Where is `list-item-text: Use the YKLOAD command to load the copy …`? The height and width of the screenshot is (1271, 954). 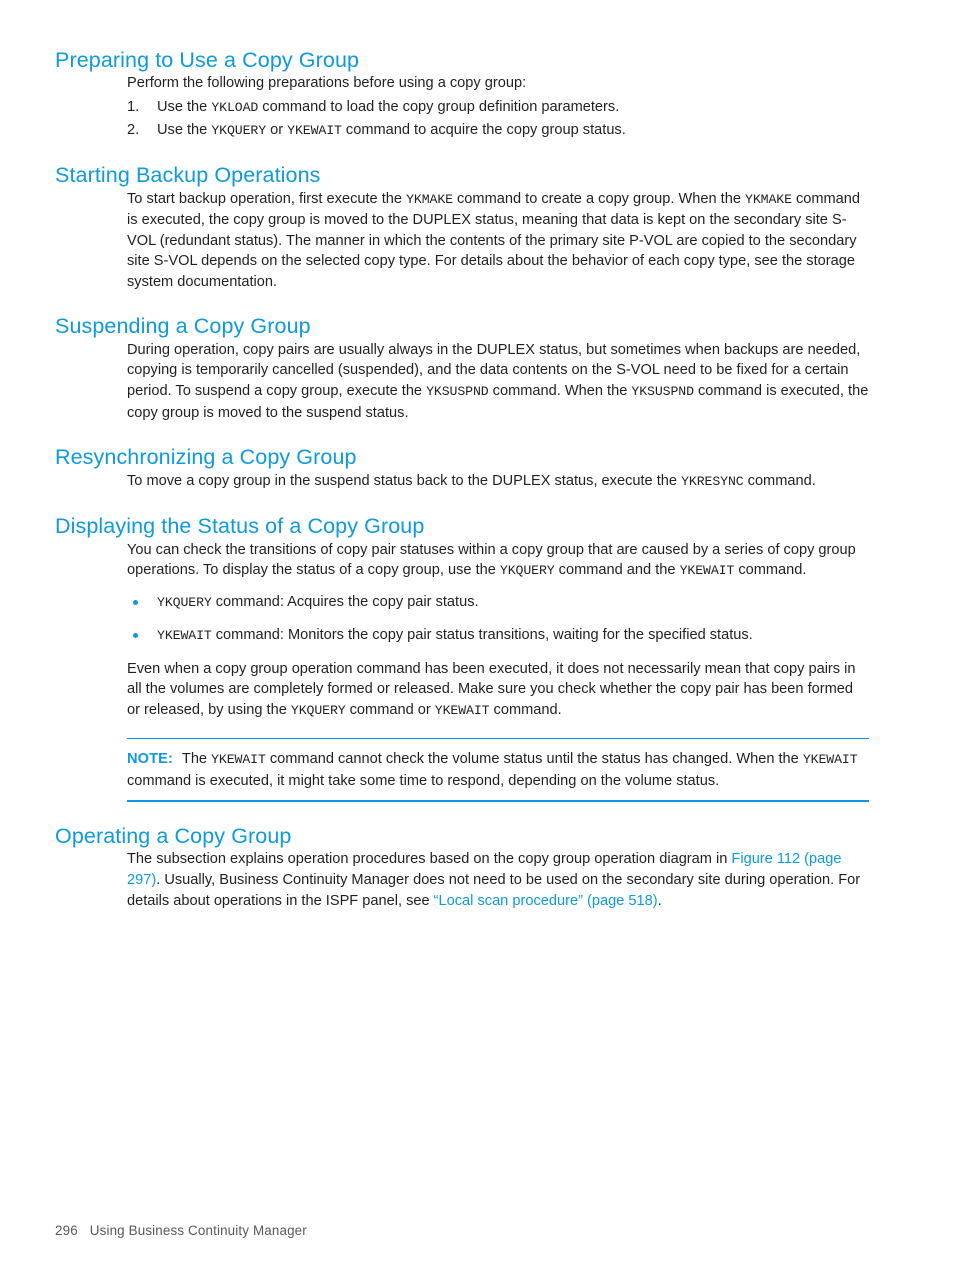 list-item-text: Use the YKLOAD command to load the copy … is located at coordinates (388, 107).